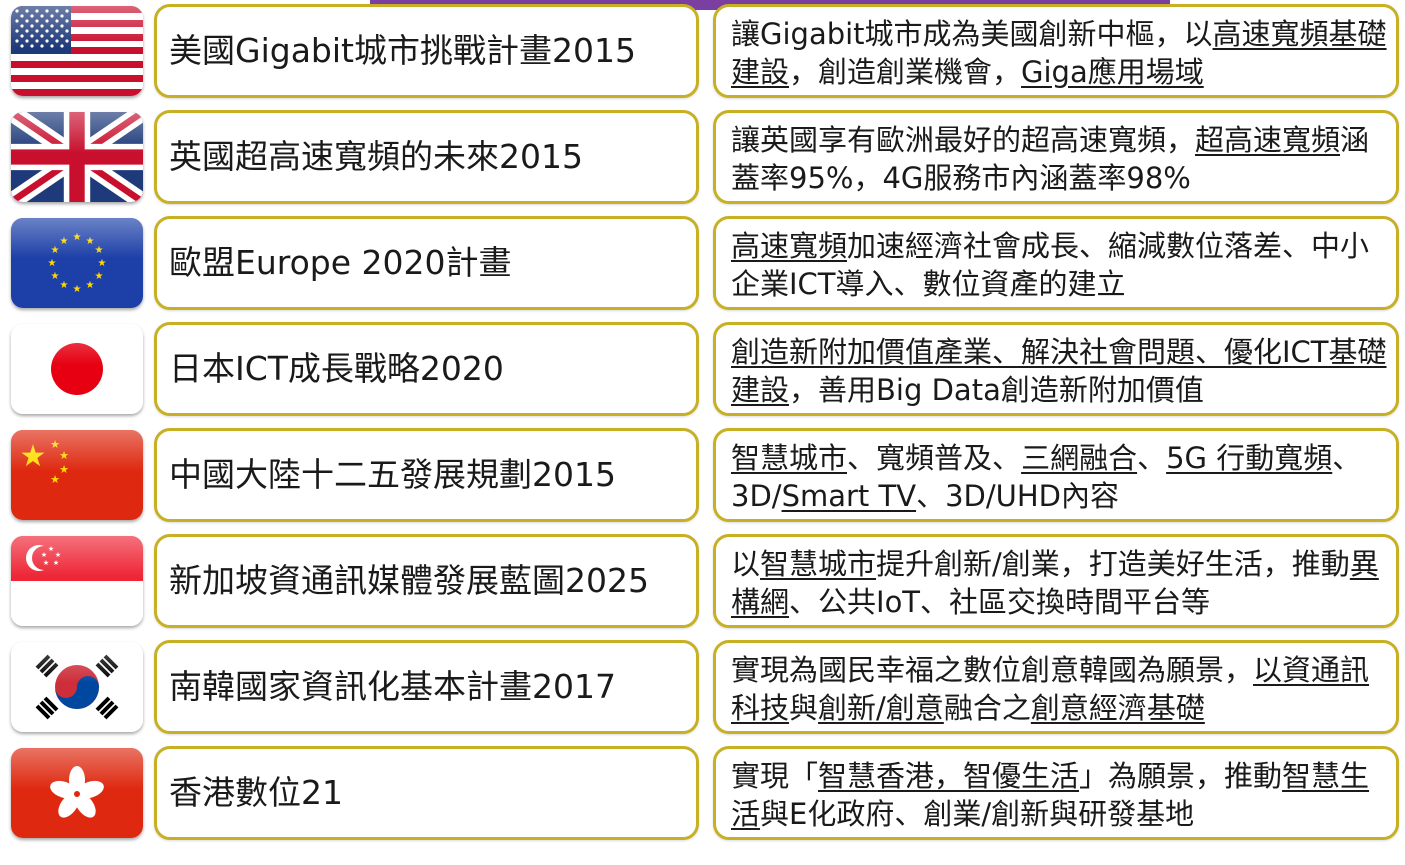  I want to click on underlined-text-segment: 超高速寬頻, so click(1268, 140).